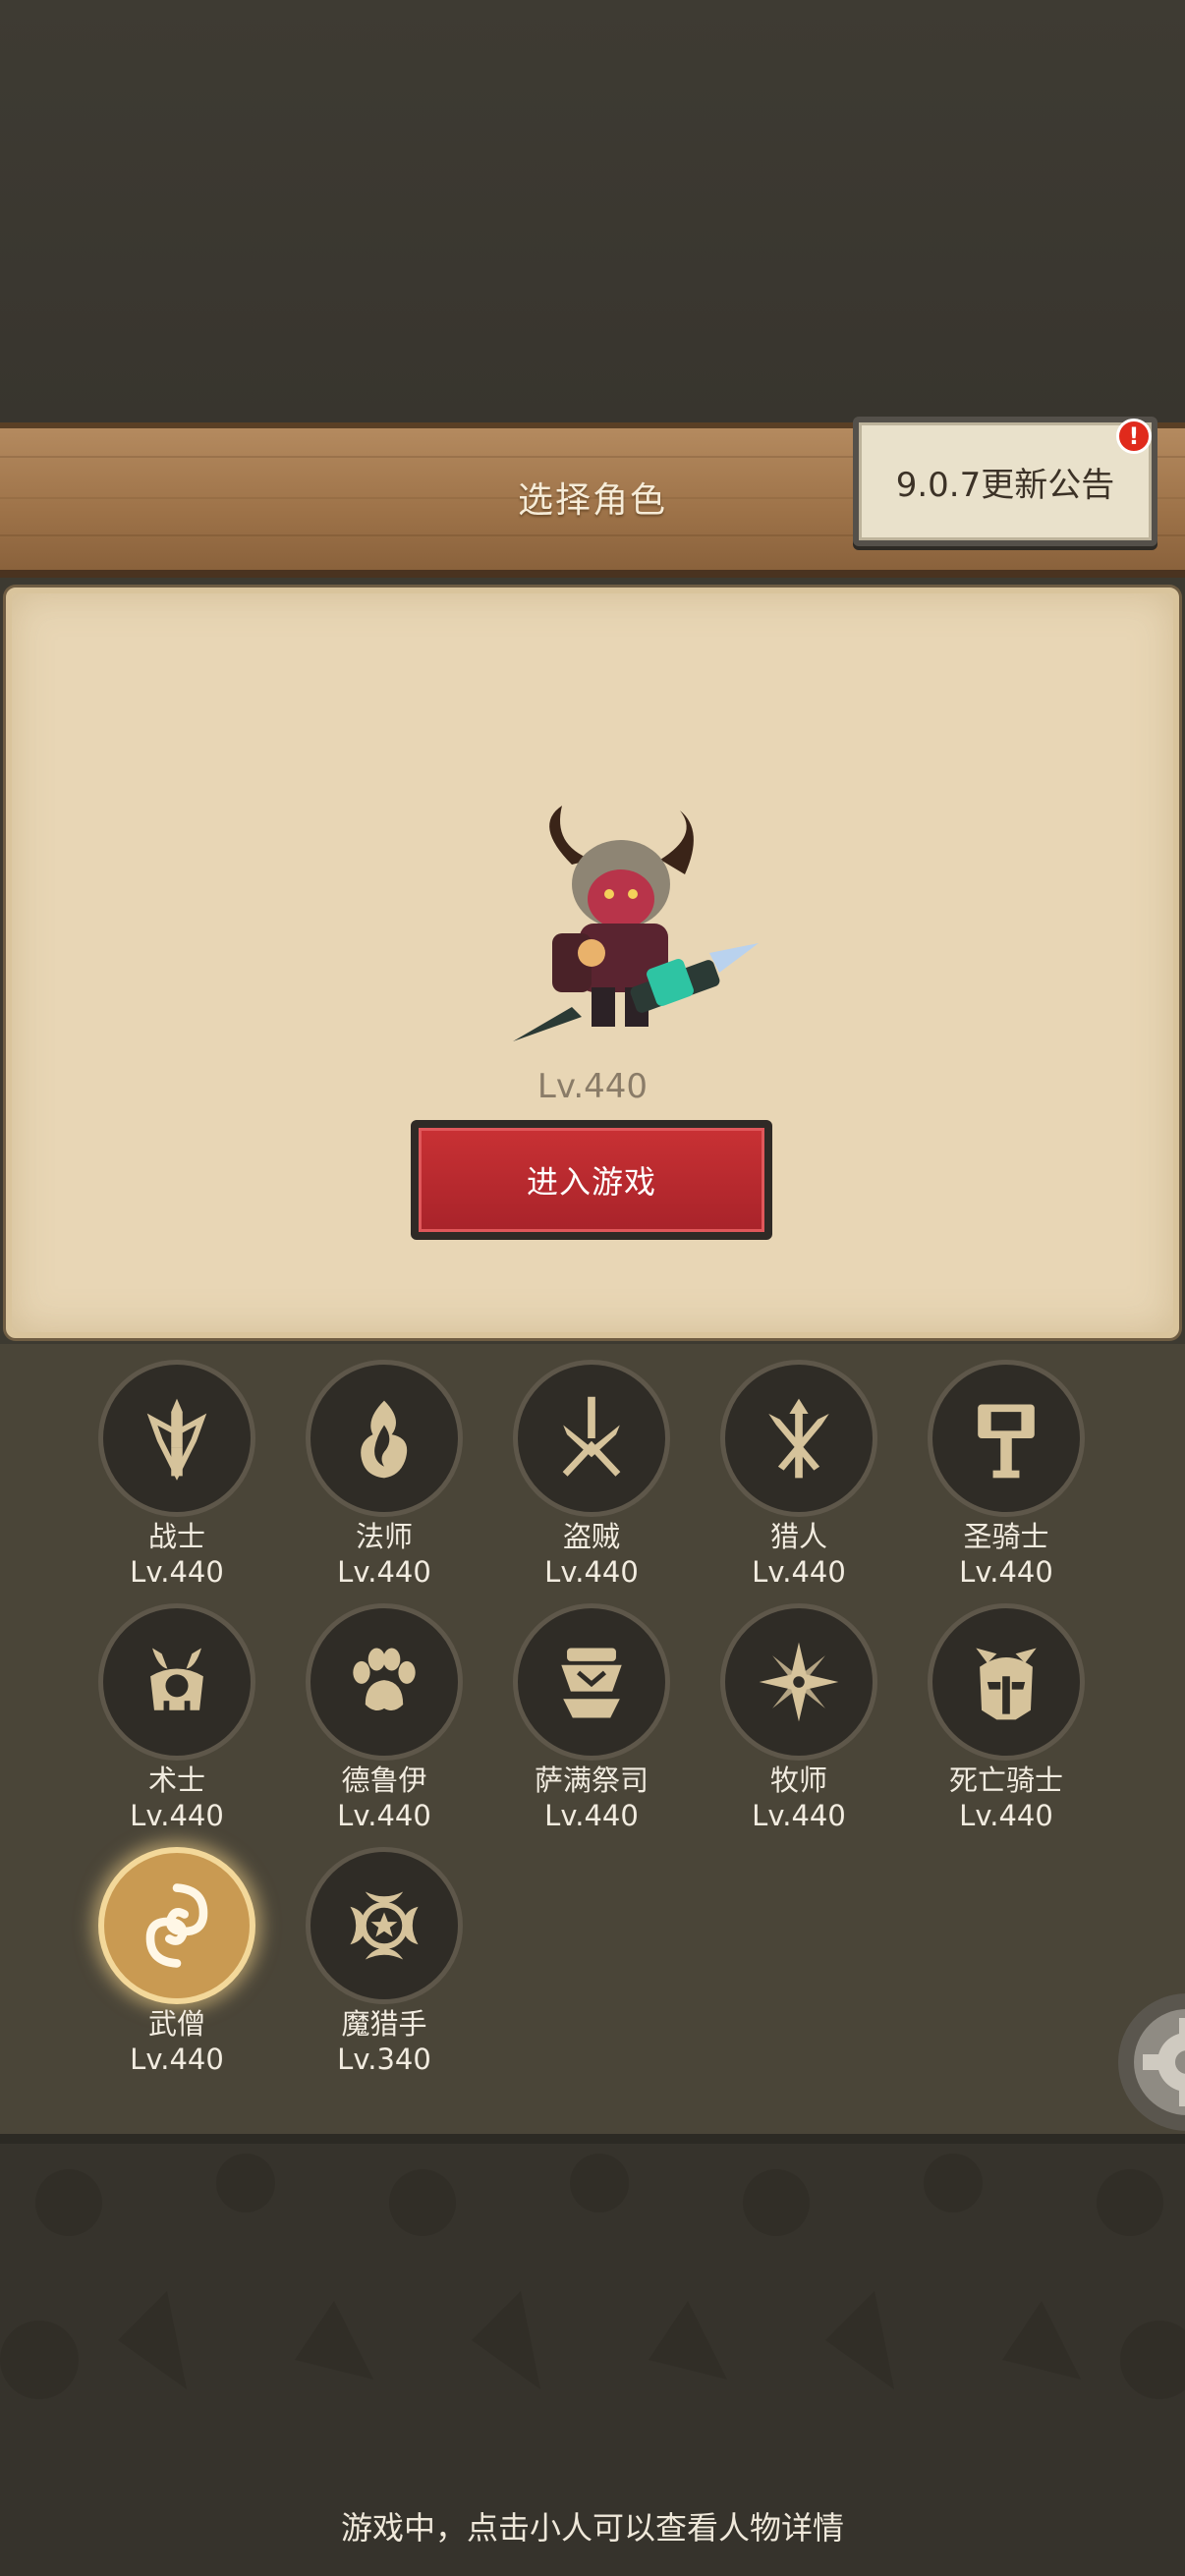 Image resolution: width=1185 pixels, height=2576 pixels. I want to click on selected-class-ring, so click(177, 1925).